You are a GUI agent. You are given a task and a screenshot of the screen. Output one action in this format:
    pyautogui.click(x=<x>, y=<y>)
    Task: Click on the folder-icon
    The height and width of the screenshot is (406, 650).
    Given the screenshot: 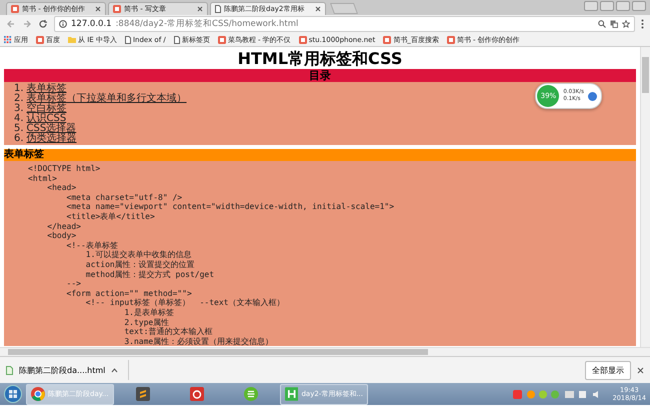 What is the action you would take?
    pyautogui.click(x=72, y=39)
    